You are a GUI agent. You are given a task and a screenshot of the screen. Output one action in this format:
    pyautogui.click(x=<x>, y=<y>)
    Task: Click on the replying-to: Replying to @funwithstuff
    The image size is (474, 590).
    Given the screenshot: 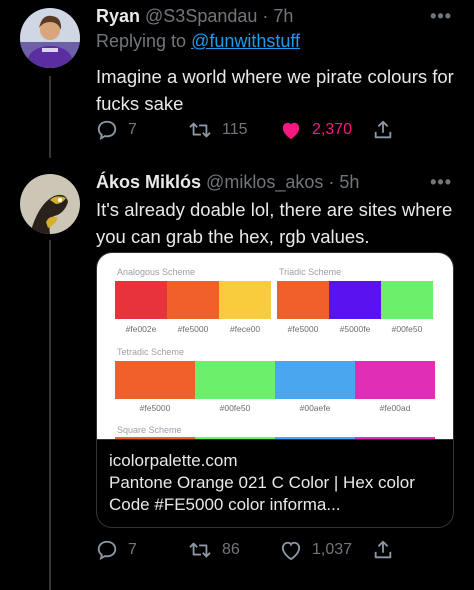 What is the action you would take?
    pyautogui.click(x=198, y=41)
    